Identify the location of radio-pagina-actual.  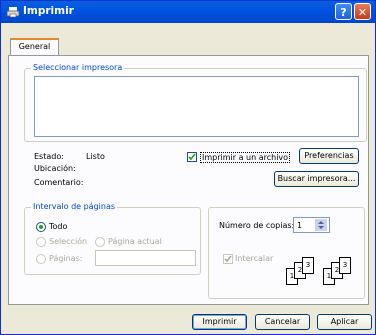
(100, 242).